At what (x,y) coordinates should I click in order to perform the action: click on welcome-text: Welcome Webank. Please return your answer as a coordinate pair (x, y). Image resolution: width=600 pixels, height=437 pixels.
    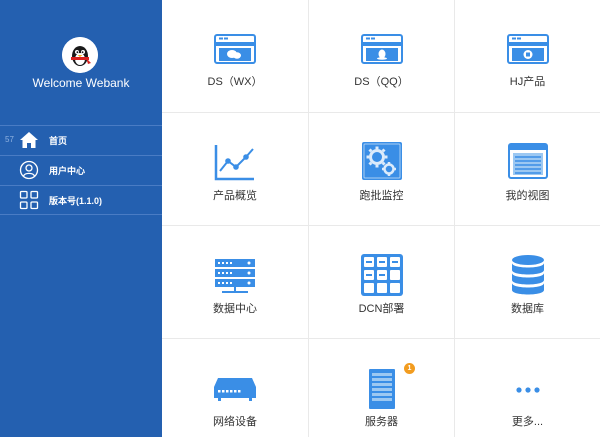
    Looking at the image, I should click on (81, 83).